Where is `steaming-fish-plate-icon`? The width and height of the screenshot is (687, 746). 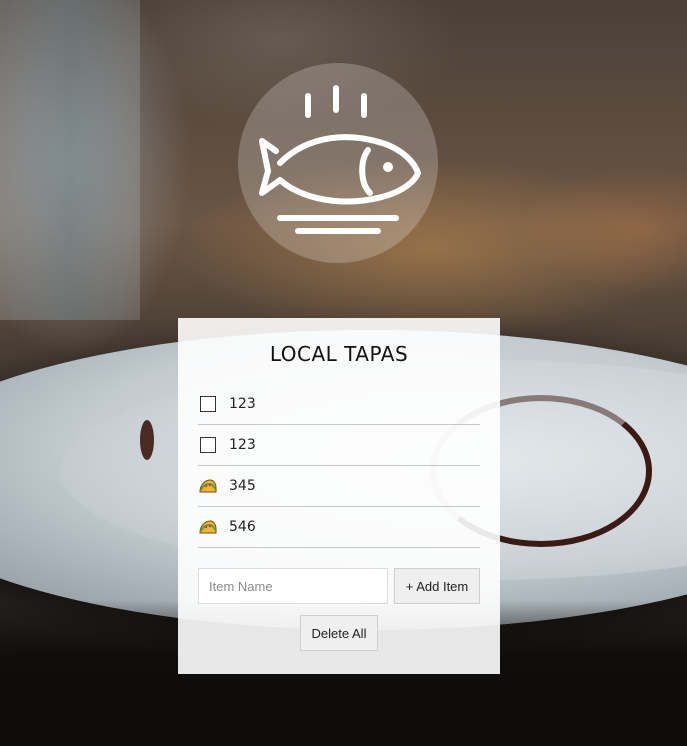 steaming-fish-plate-icon is located at coordinates (340, 159).